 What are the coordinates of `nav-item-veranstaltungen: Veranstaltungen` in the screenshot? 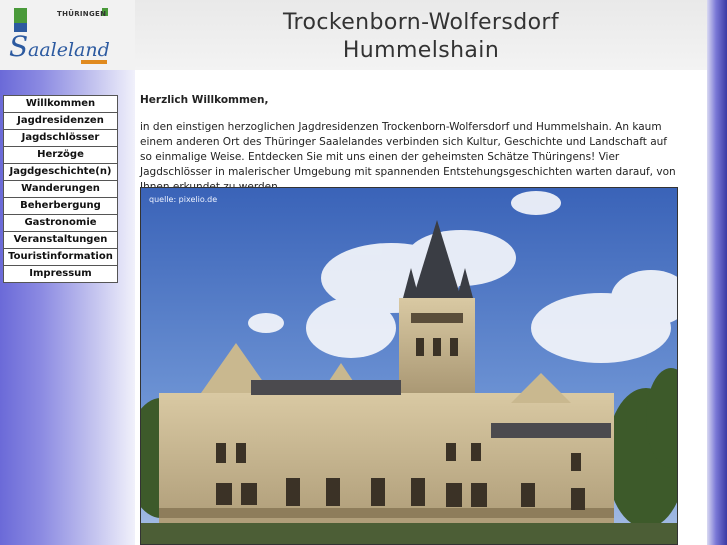 It's located at (60, 240).